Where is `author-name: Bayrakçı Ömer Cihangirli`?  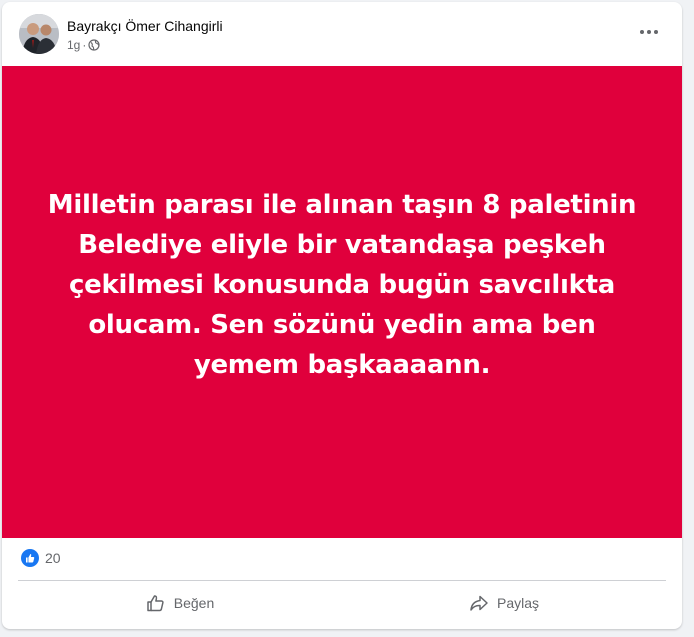
author-name: Bayrakçı Ömer Cihangirli is located at coordinates (145, 26).